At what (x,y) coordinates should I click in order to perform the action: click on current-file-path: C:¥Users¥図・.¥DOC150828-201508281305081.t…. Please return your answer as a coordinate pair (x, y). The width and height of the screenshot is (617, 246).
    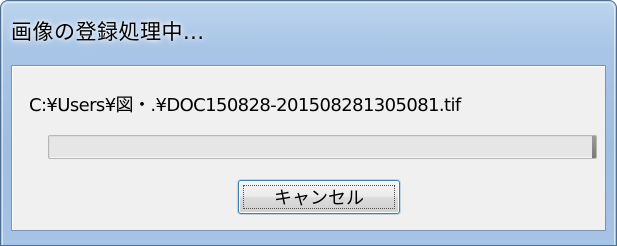
    Looking at the image, I should click on (245, 105).